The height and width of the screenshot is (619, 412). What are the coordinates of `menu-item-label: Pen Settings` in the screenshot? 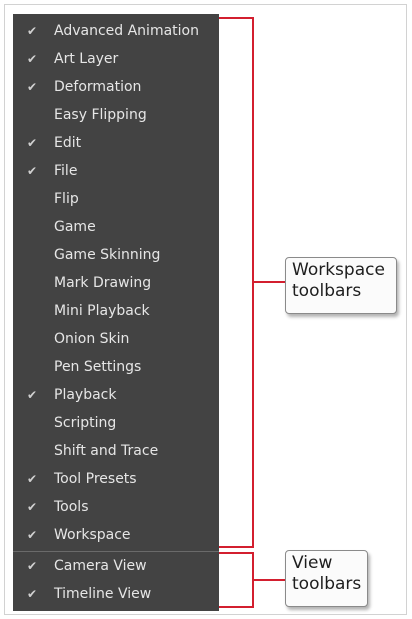 It's located at (98, 367).